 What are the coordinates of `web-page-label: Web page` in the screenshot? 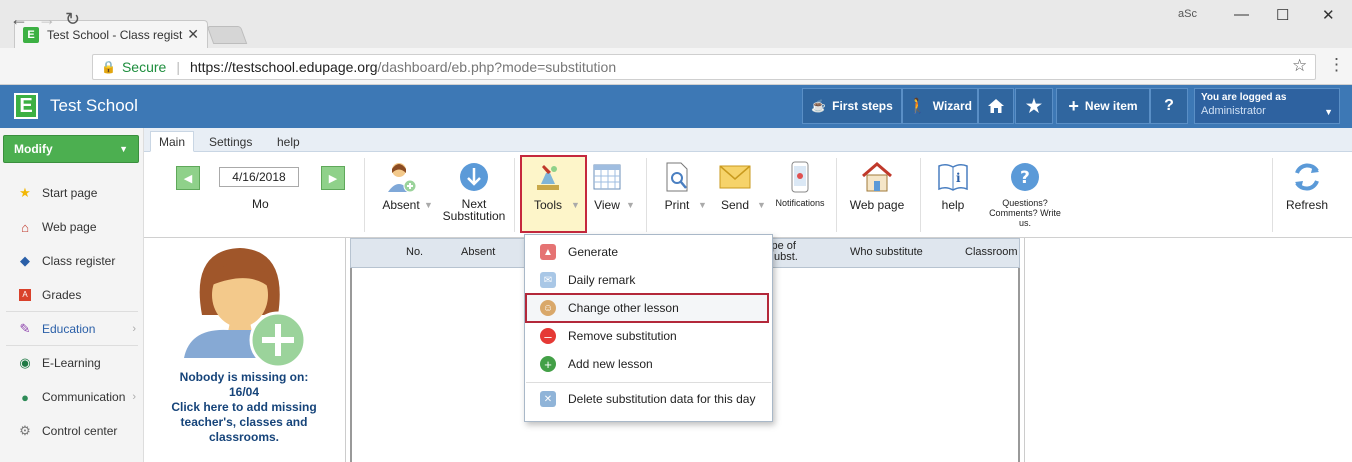 It's located at (877, 205).